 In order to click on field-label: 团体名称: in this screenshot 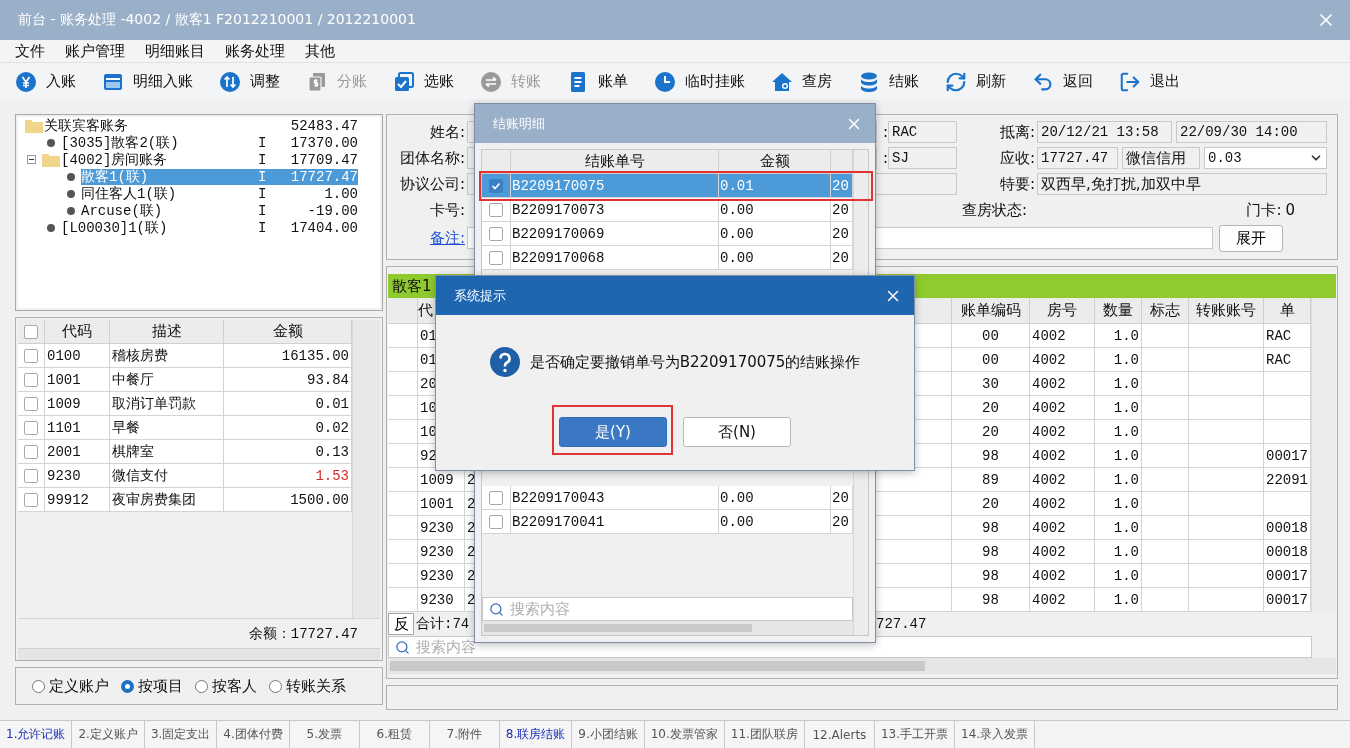, I will do `click(431, 158)`.